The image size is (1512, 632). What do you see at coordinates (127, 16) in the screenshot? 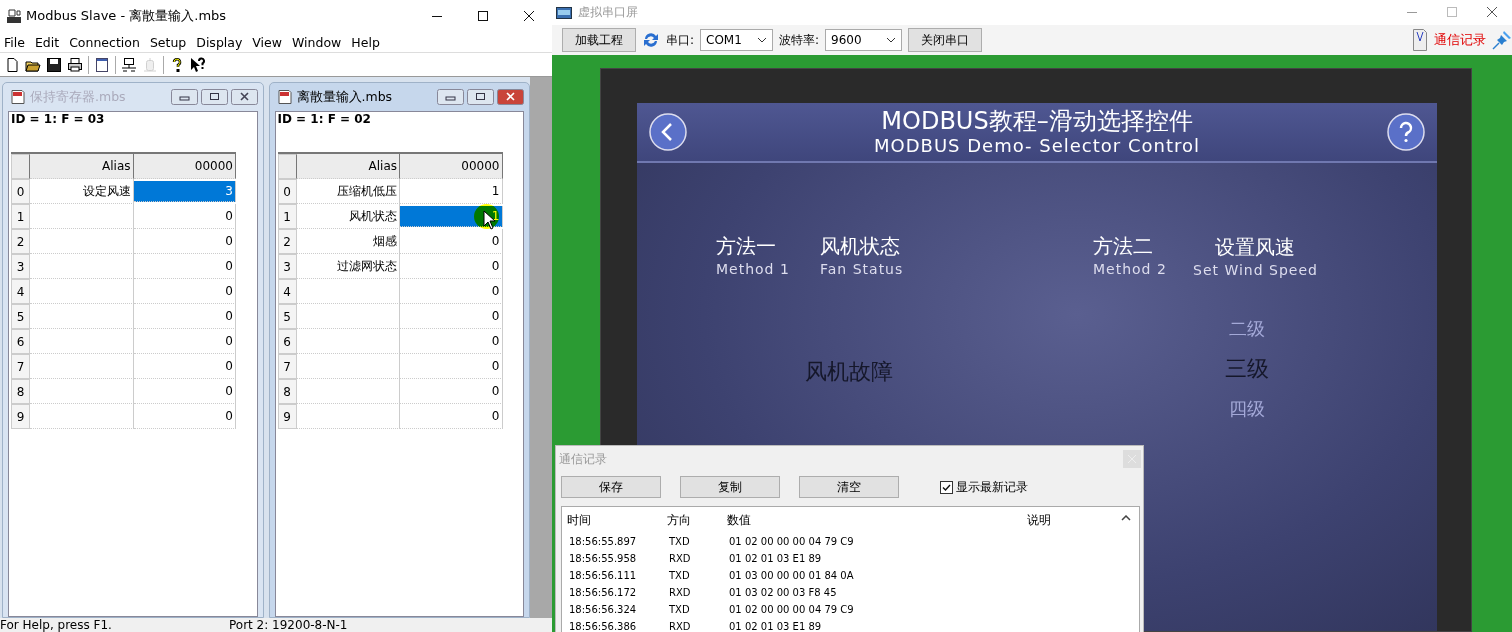
I see `window-title: Modbus Slave - 离散量输入.mbs` at bounding box center [127, 16].